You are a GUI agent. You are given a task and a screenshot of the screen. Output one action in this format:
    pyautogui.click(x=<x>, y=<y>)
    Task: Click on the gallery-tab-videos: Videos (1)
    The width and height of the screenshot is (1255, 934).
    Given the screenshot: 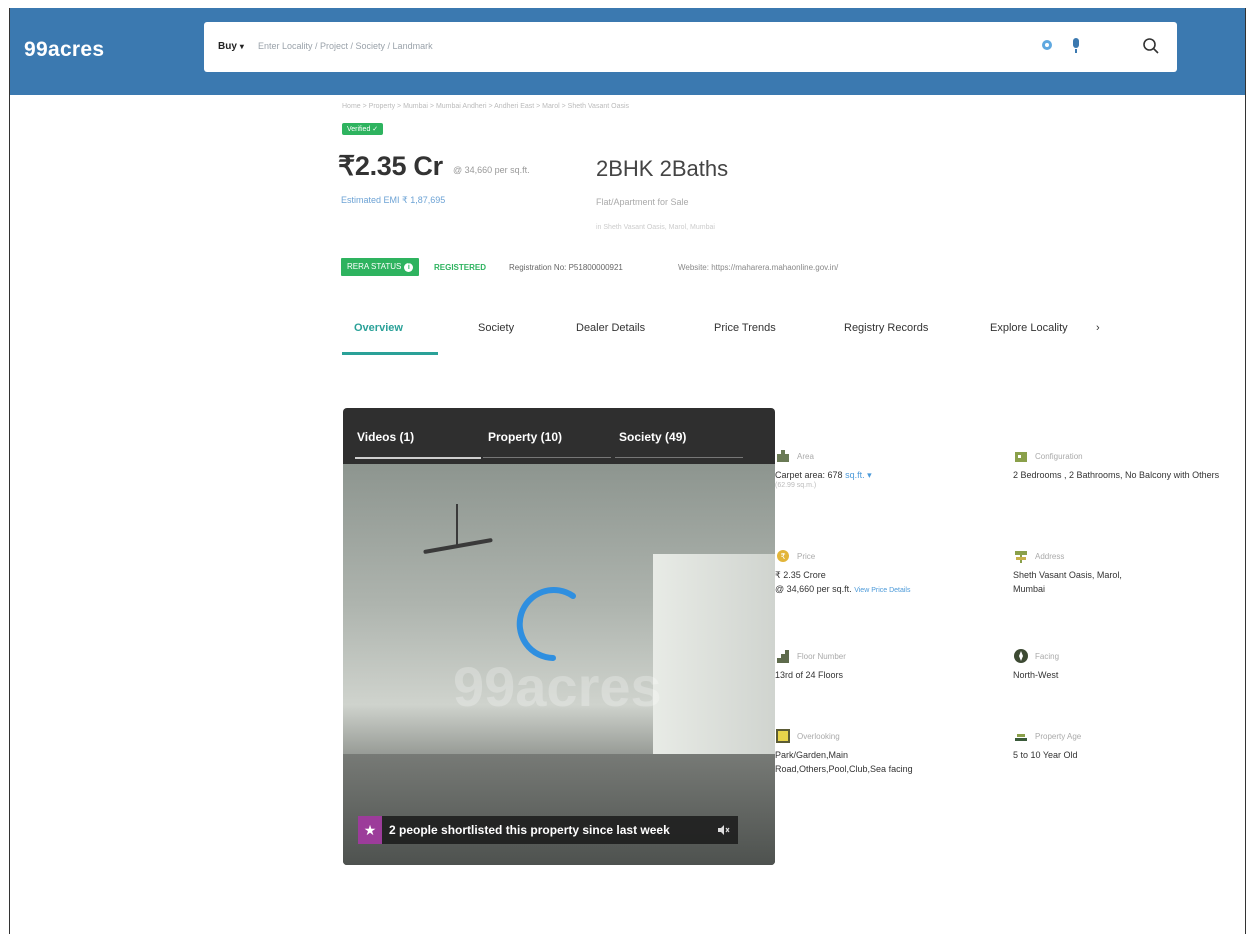 What is the action you would take?
    pyautogui.click(x=385, y=437)
    